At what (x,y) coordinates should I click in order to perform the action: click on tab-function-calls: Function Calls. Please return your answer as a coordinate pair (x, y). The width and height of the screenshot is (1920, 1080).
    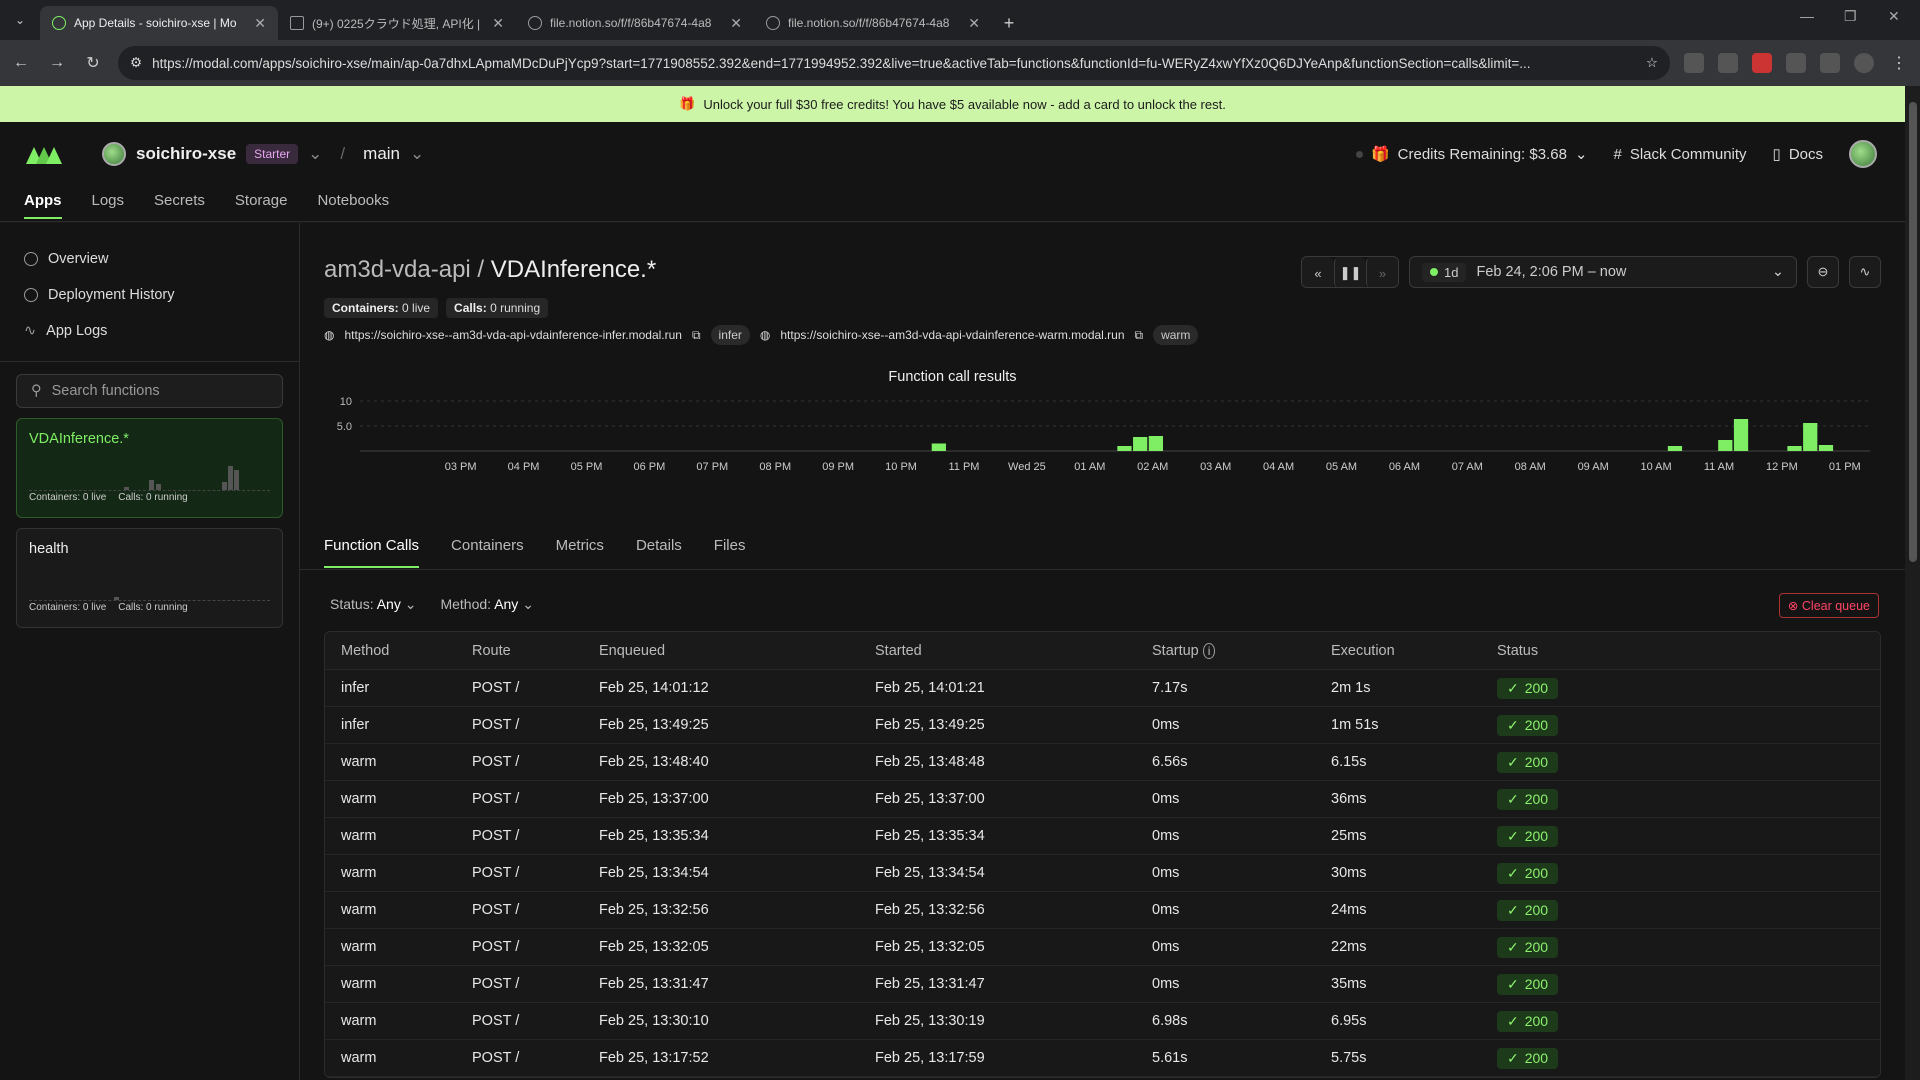
    Looking at the image, I should click on (372, 552).